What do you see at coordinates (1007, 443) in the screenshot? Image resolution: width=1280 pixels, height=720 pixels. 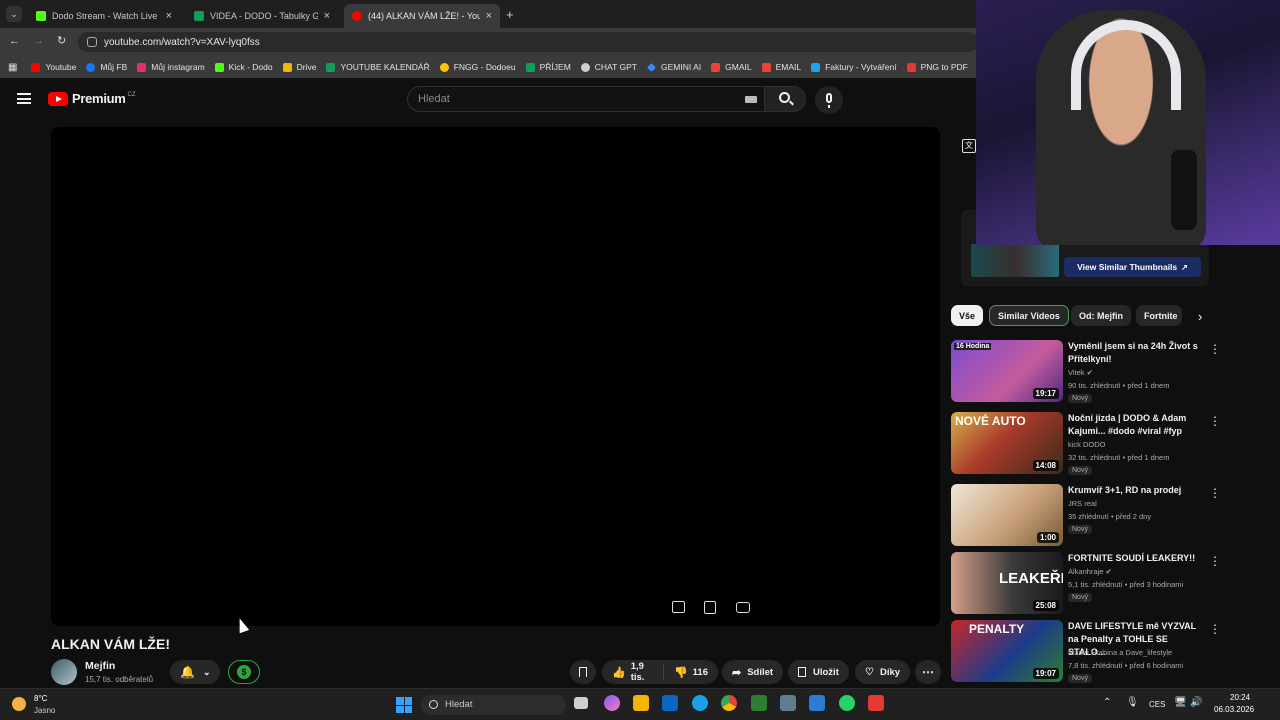 I see `video-thumbnail: NOVÉ AUTO 14:08` at bounding box center [1007, 443].